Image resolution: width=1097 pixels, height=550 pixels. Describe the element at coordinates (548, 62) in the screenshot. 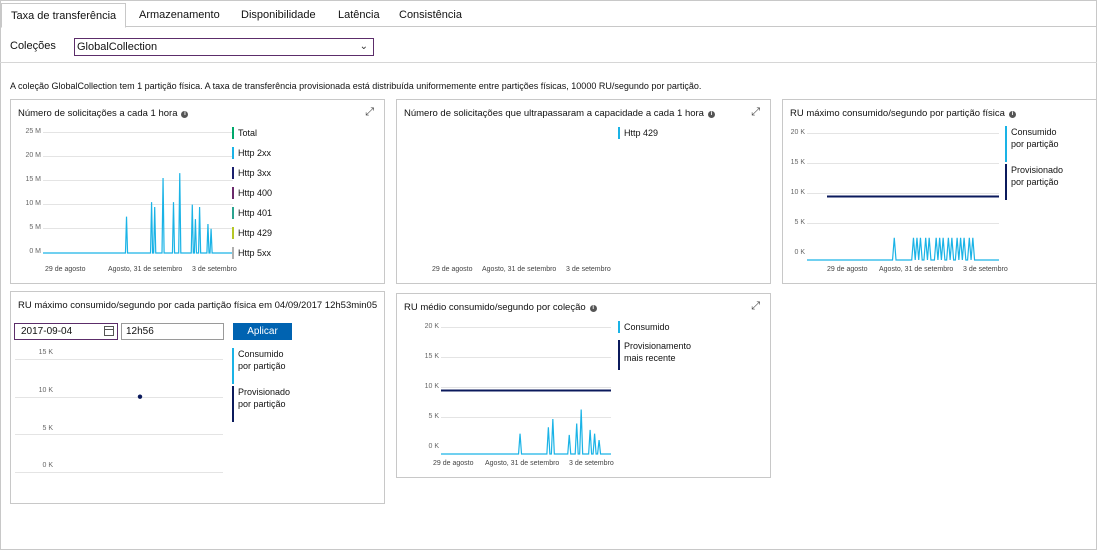

I see `divider` at that location.